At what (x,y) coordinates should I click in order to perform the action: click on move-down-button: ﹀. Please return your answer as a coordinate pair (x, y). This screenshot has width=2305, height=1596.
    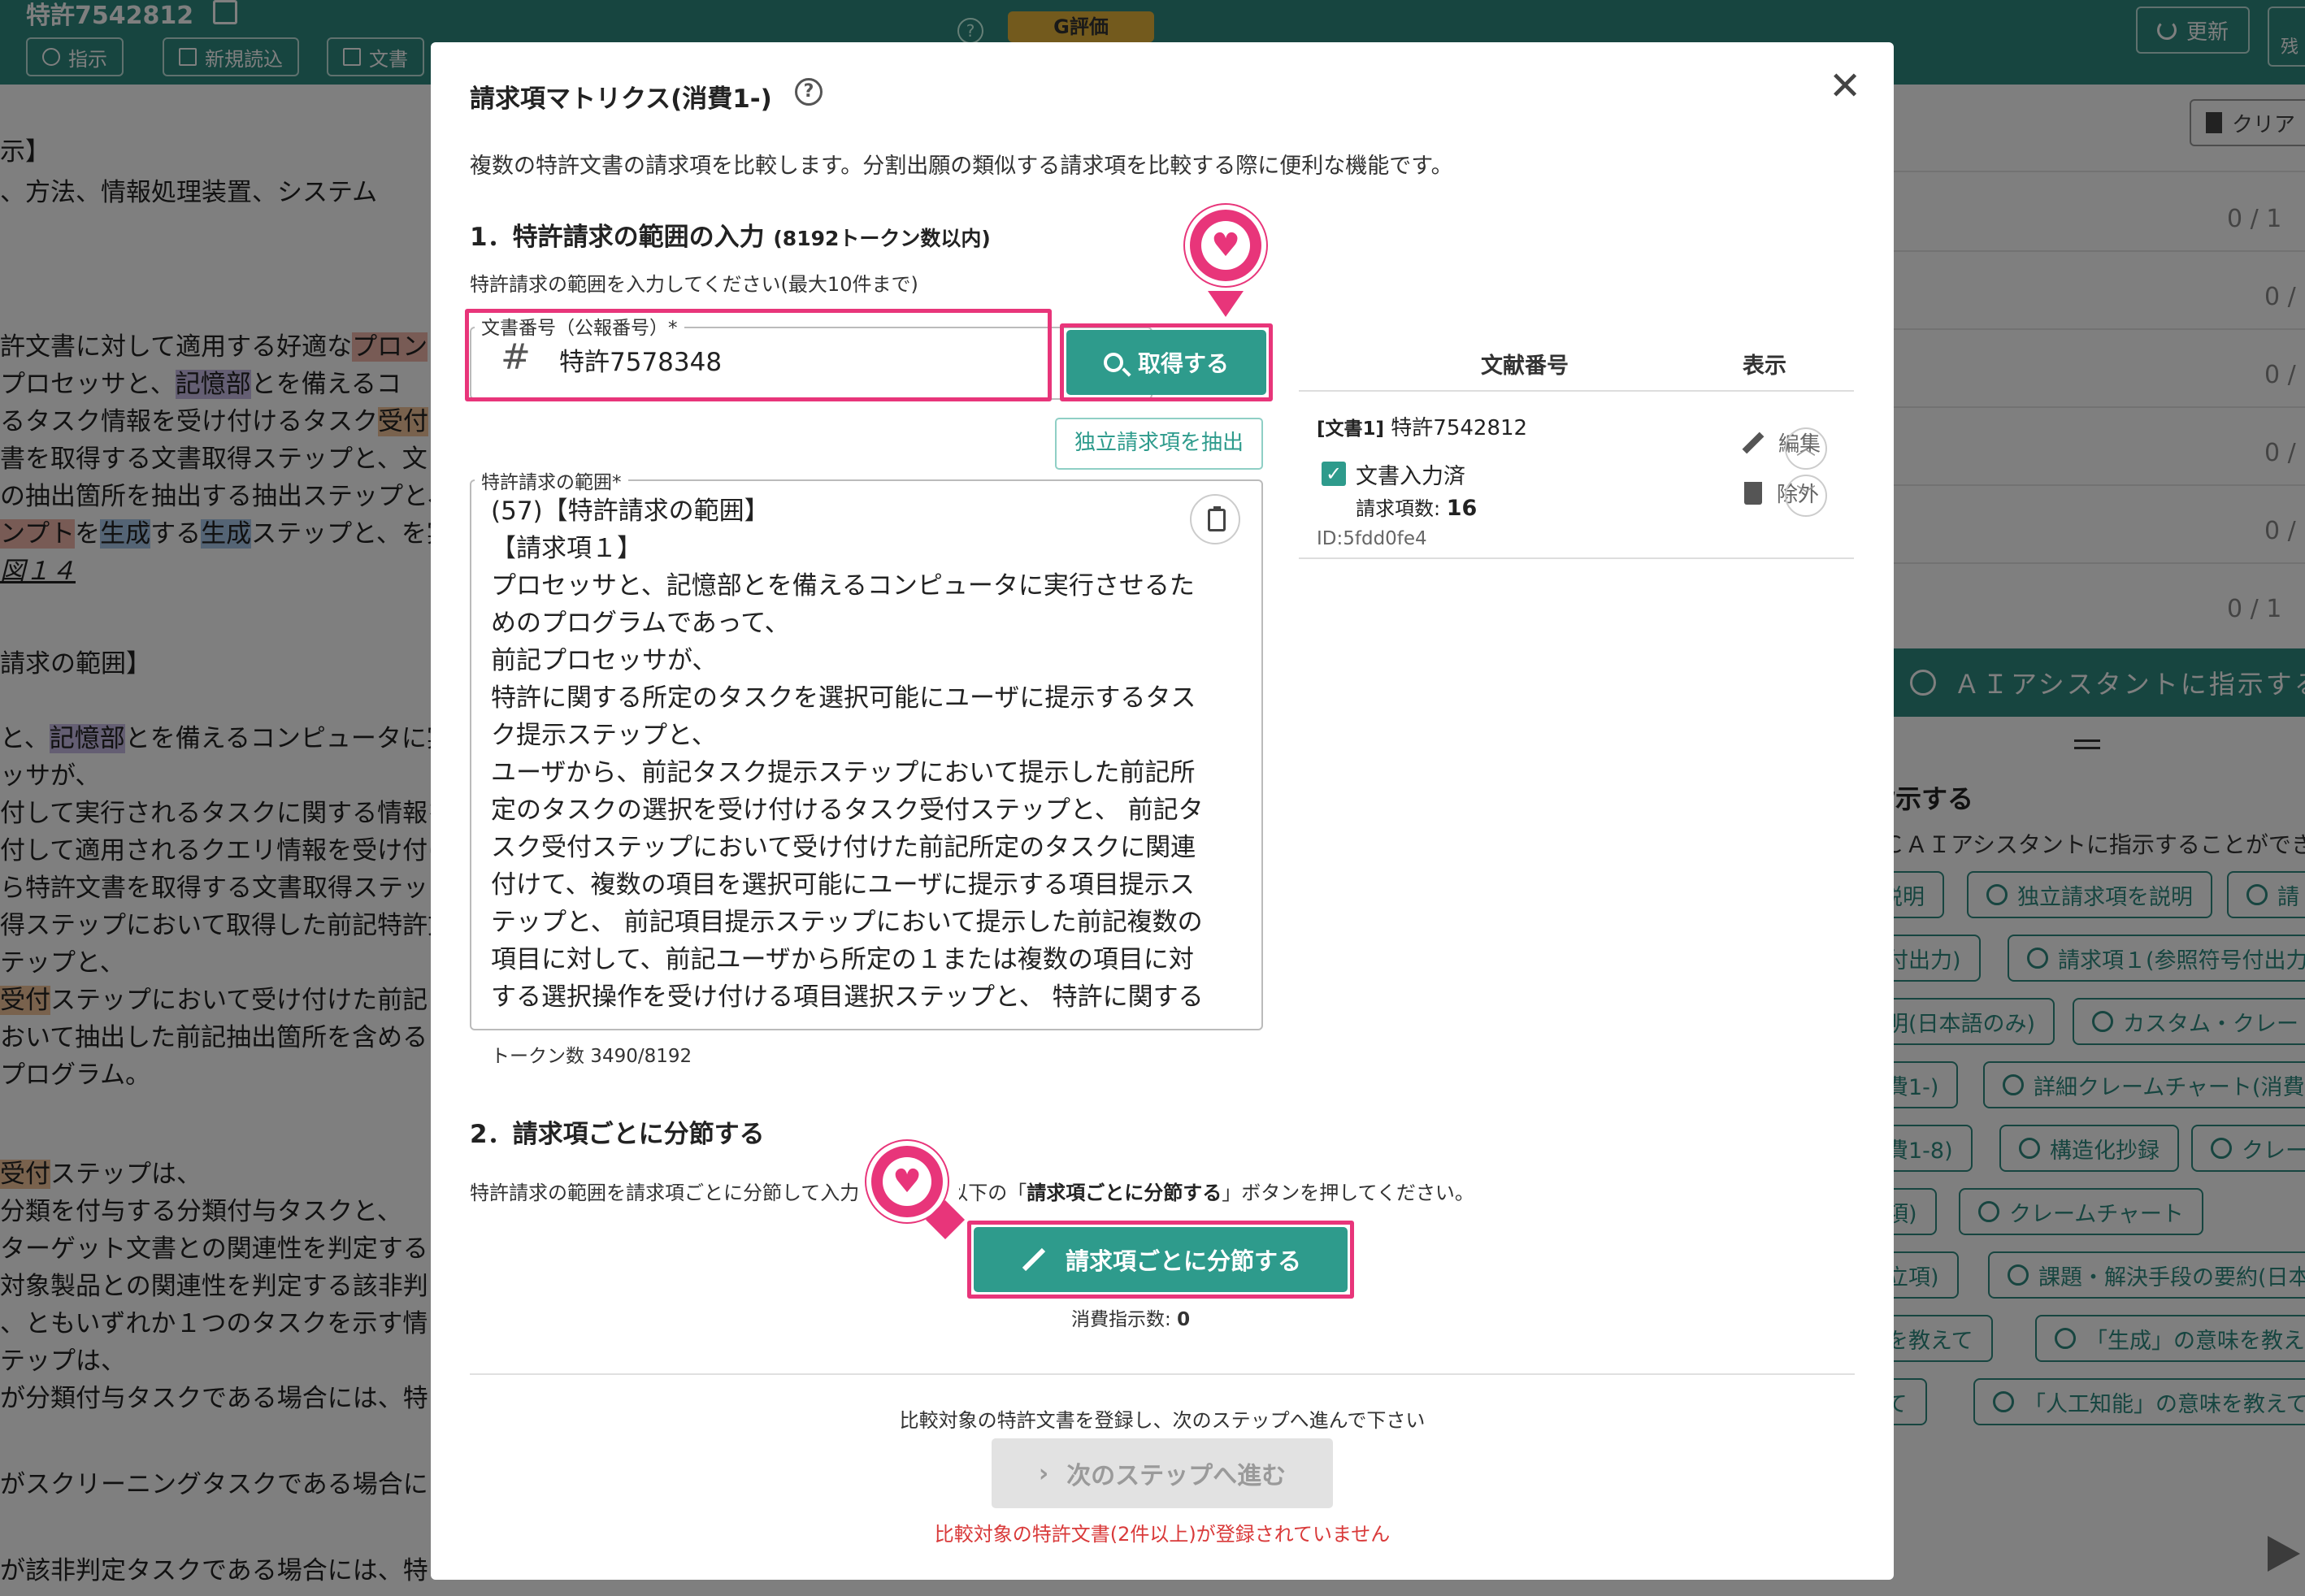
    Looking at the image, I should click on (1806, 496).